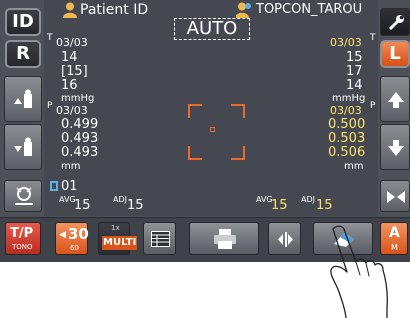 The height and width of the screenshot is (318, 410). What do you see at coordinates (50, 106) in the screenshot?
I see `pachy-marker-left: P` at bounding box center [50, 106].